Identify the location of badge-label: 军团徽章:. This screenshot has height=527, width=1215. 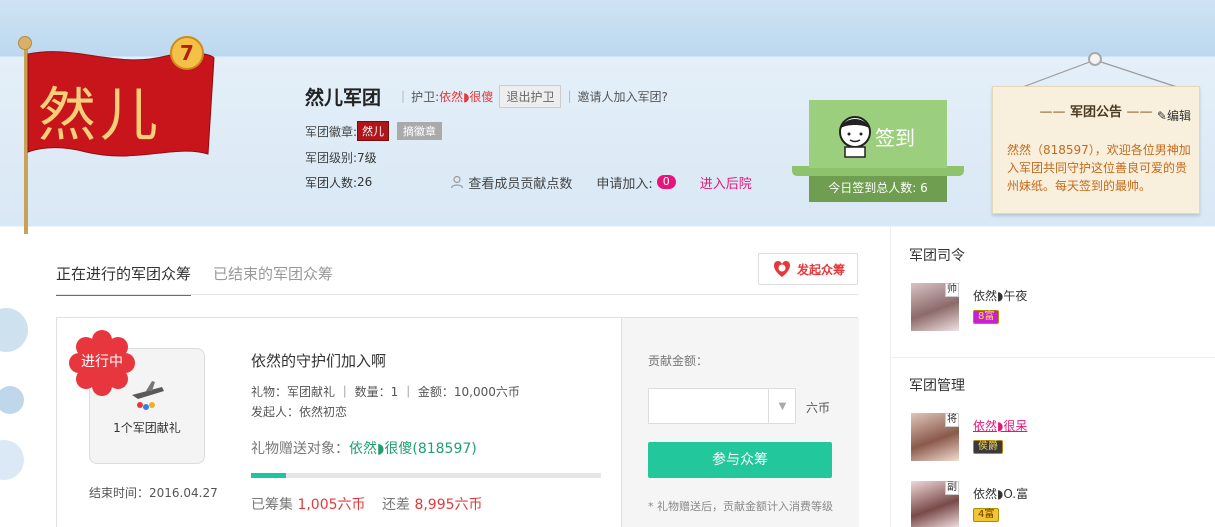
(331, 131).